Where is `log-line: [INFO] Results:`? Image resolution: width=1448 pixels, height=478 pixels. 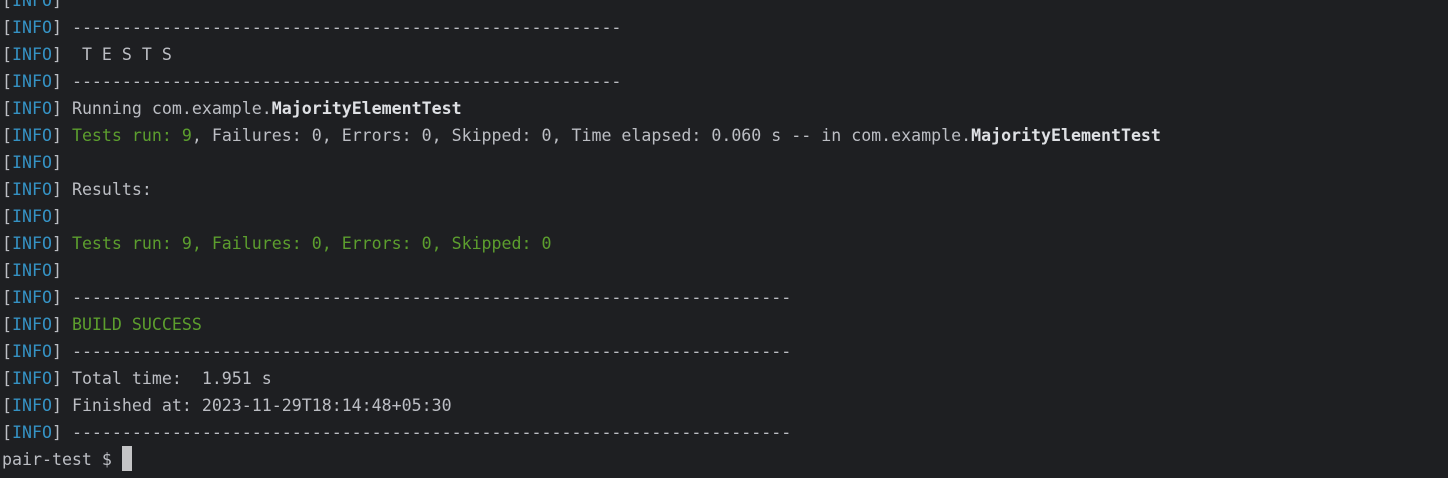 log-line: [INFO] Results: is located at coordinates (581, 189).